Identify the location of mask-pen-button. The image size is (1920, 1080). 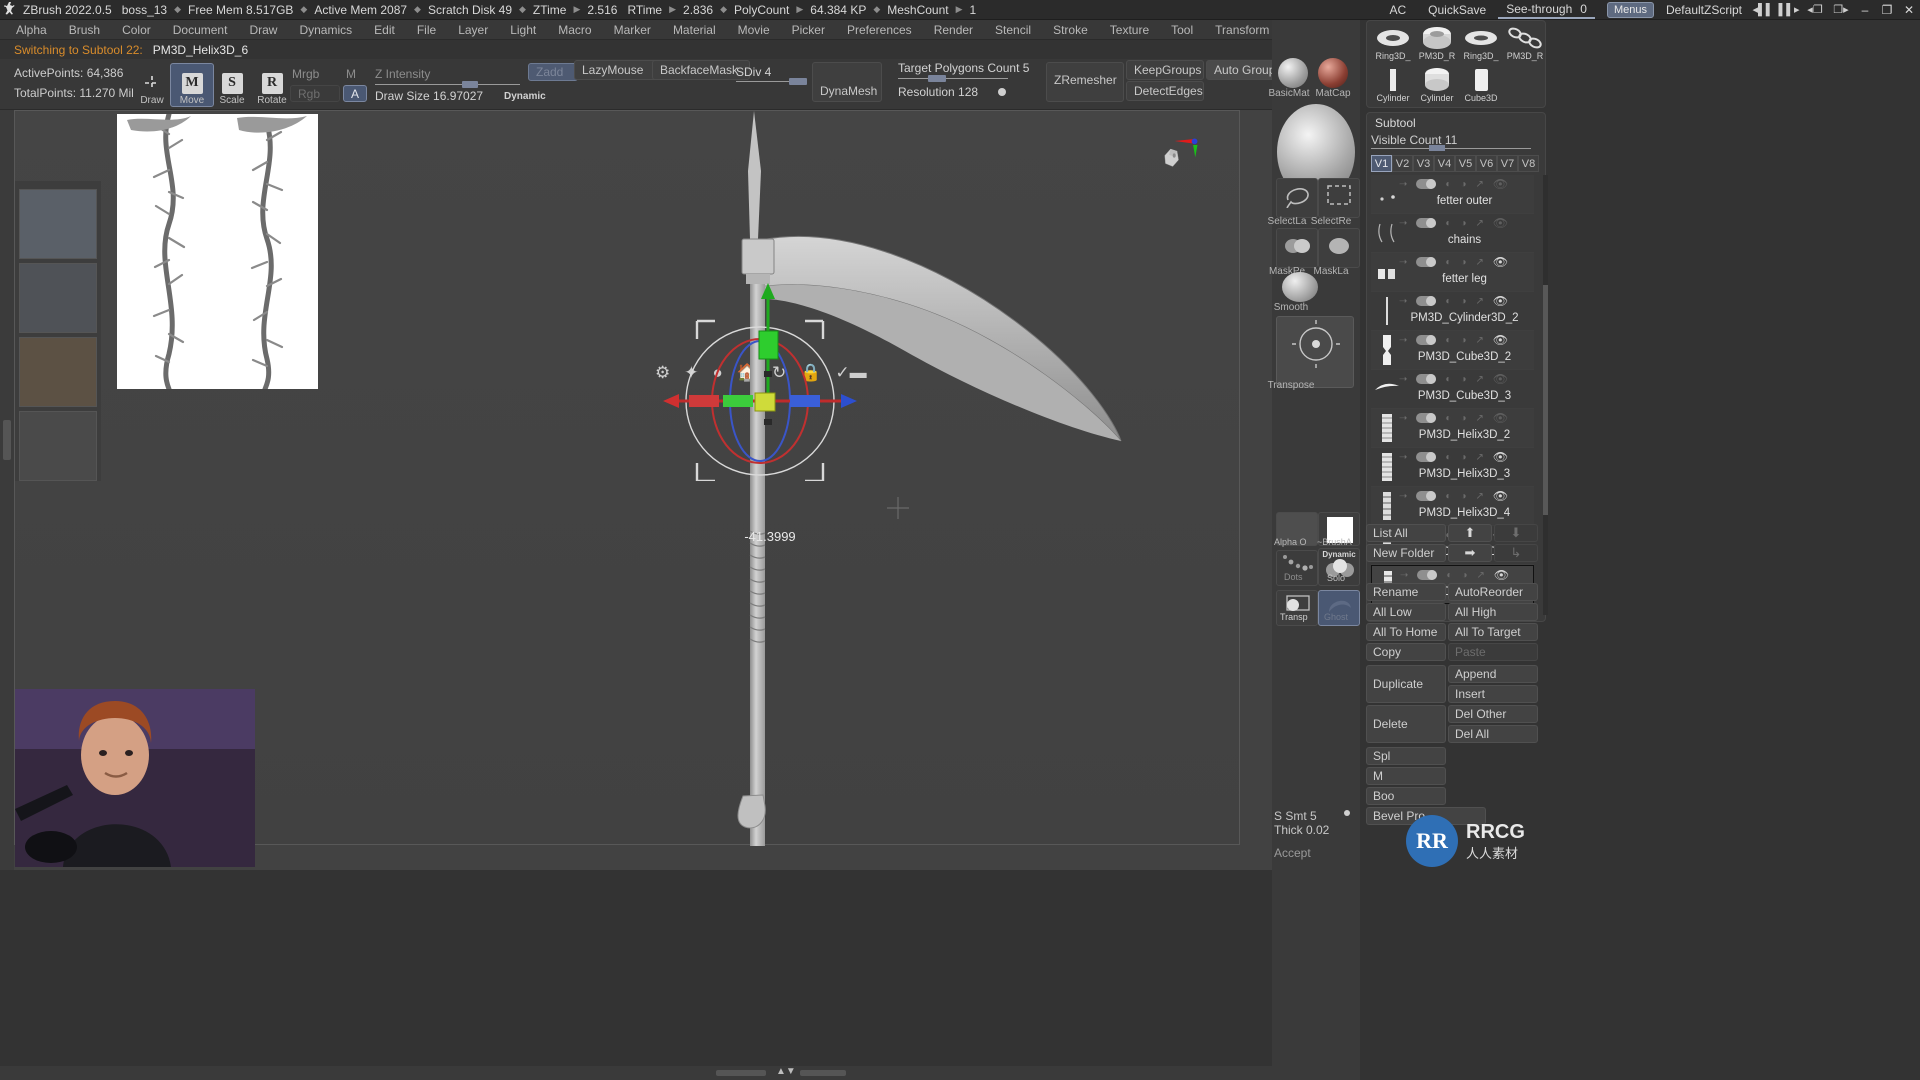
(1297, 248).